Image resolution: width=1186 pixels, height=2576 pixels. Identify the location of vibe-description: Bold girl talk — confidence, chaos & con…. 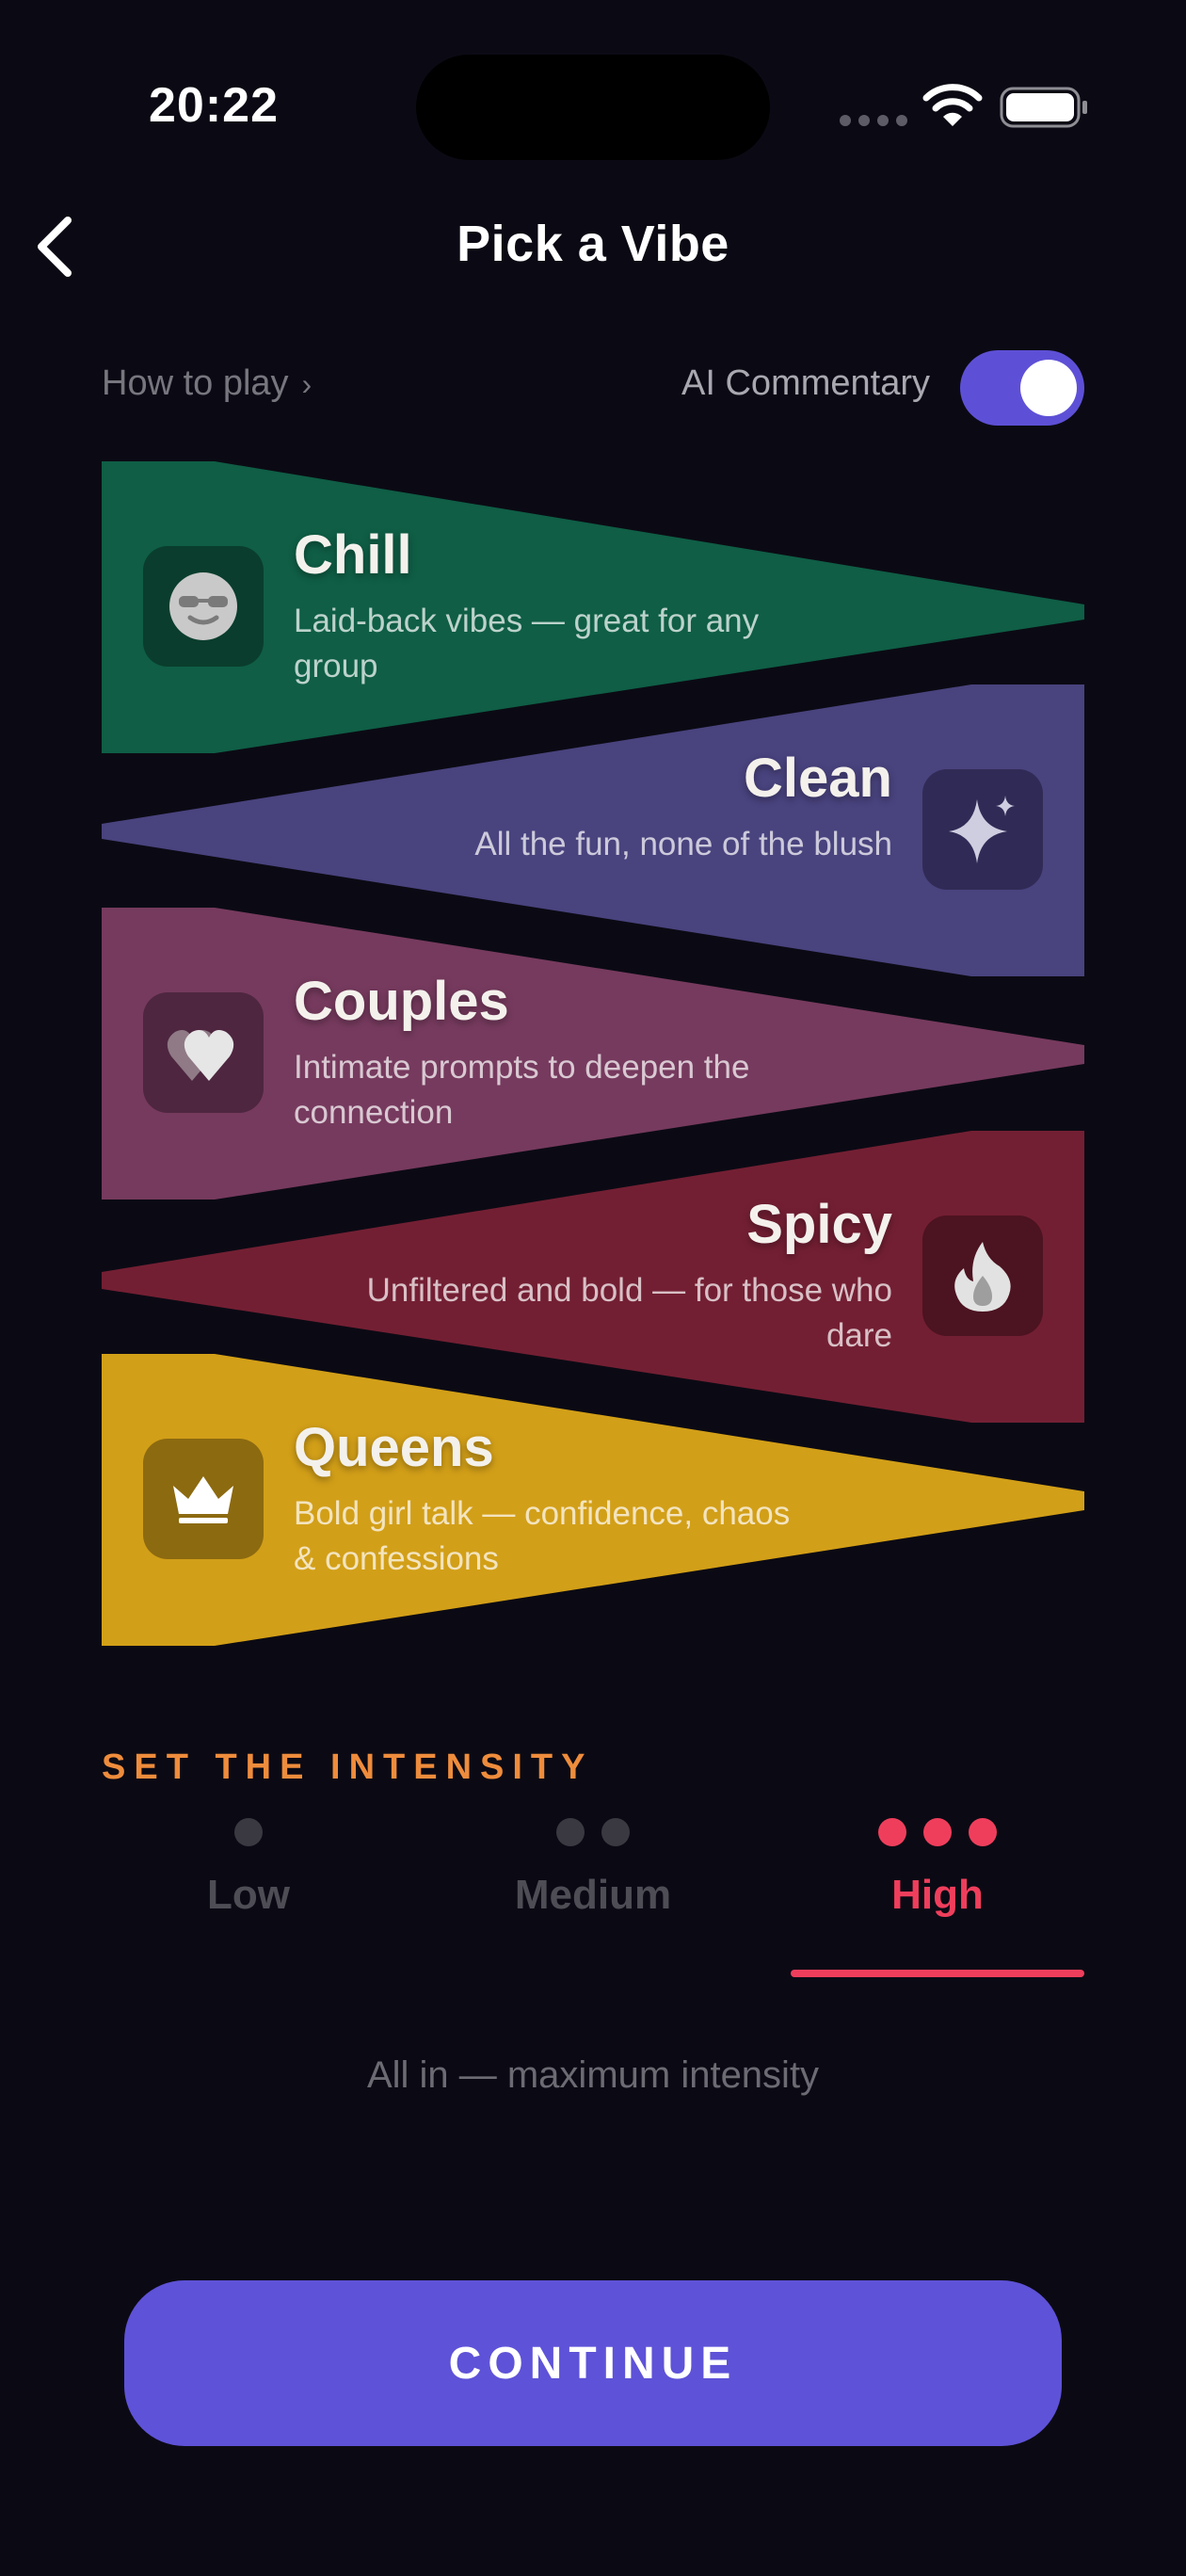
(542, 1536).